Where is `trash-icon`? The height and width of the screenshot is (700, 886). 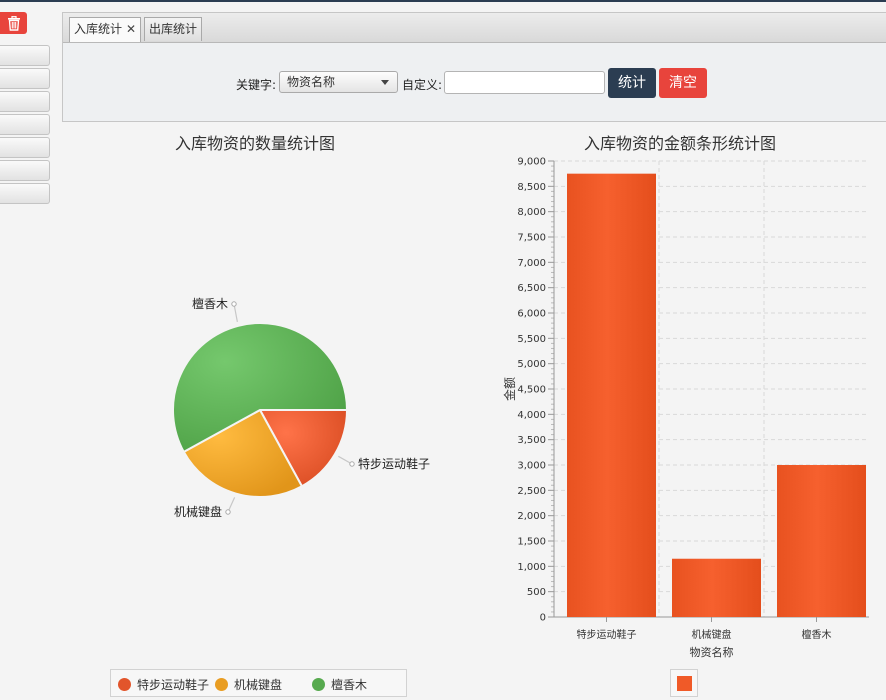 trash-icon is located at coordinates (13, 23).